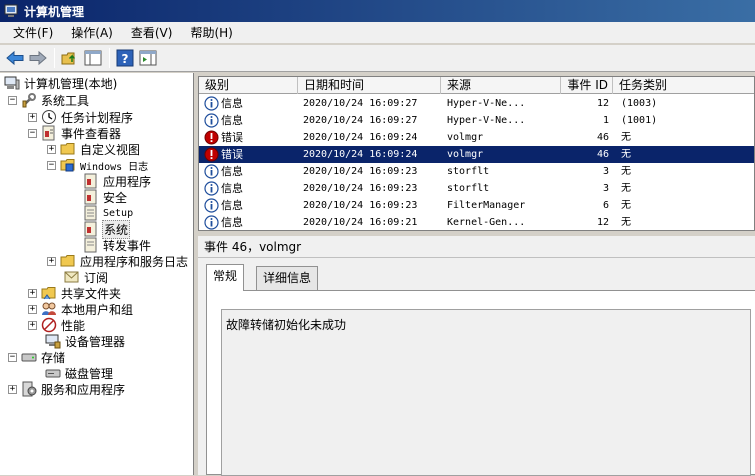 This screenshot has width=755, height=476. Describe the element at coordinates (360, 222) in the screenshot. I see `event-datetime: 2020/10/24 16:09:21` at that location.